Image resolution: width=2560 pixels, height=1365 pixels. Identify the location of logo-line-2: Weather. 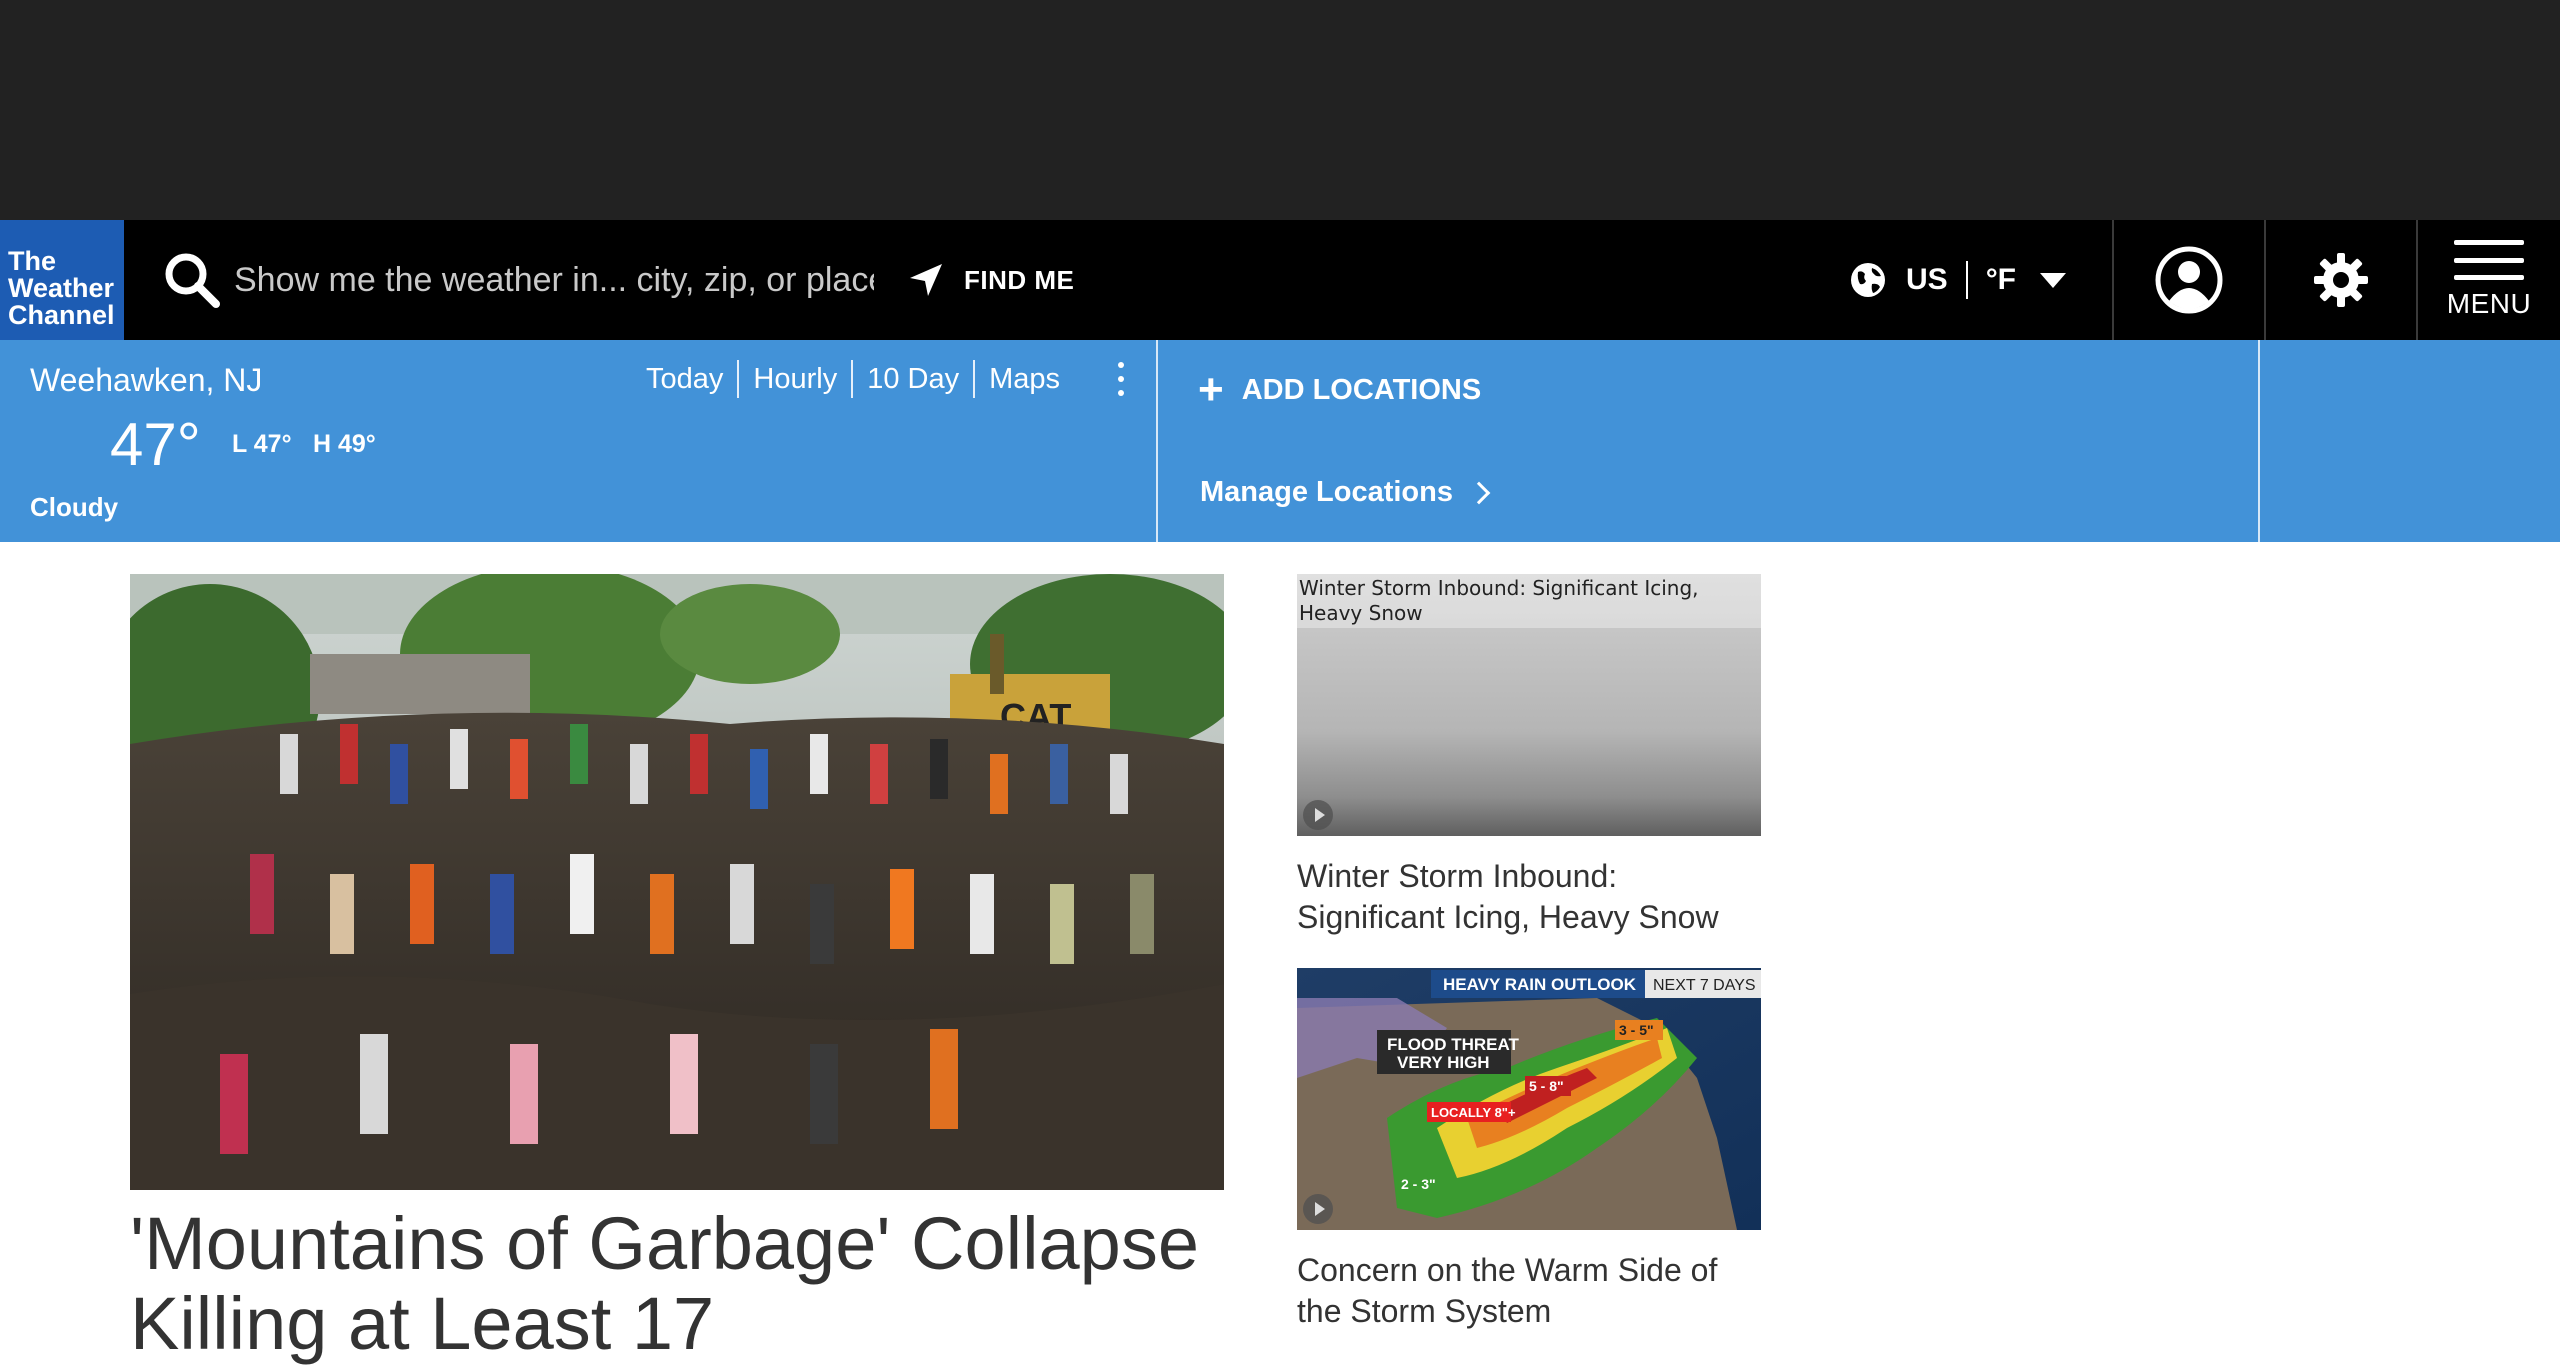
(61, 288).